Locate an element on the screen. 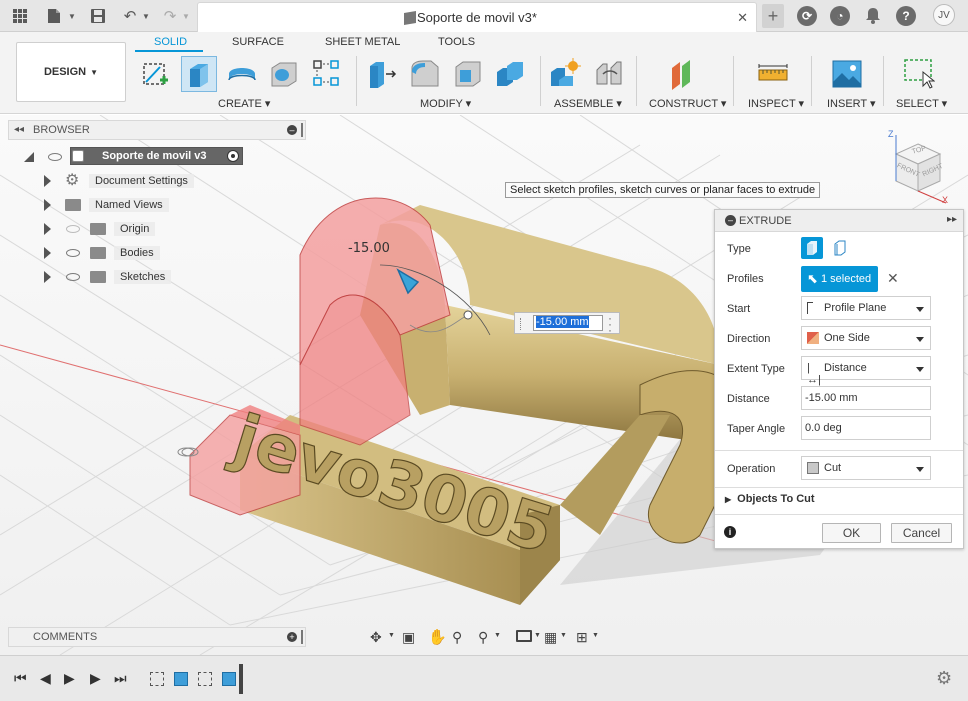 This screenshot has height=701, width=968. insert-image-icon is located at coordinates (847, 74).